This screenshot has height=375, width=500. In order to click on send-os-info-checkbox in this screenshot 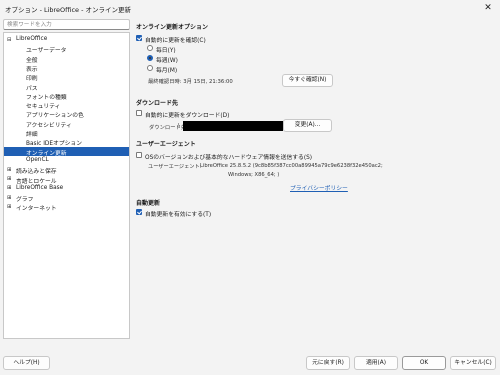, I will do `click(139, 155)`.